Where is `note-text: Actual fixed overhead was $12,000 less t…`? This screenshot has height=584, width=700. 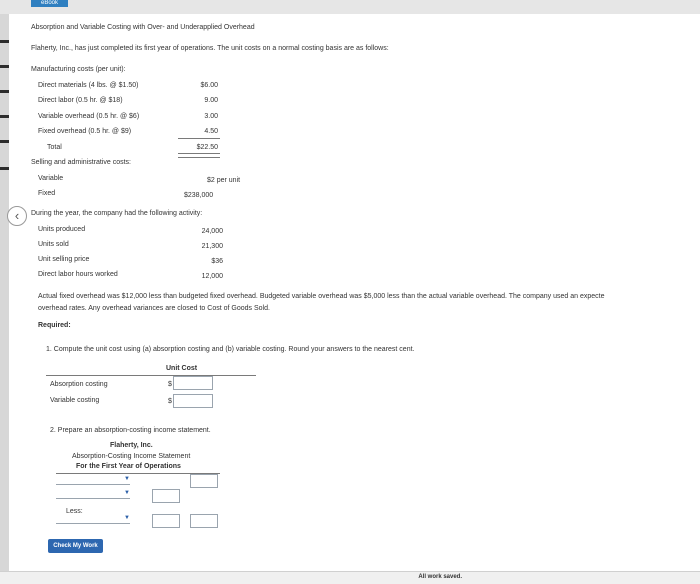 note-text: Actual fixed overhead was $12,000 less t… is located at coordinates (321, 296).